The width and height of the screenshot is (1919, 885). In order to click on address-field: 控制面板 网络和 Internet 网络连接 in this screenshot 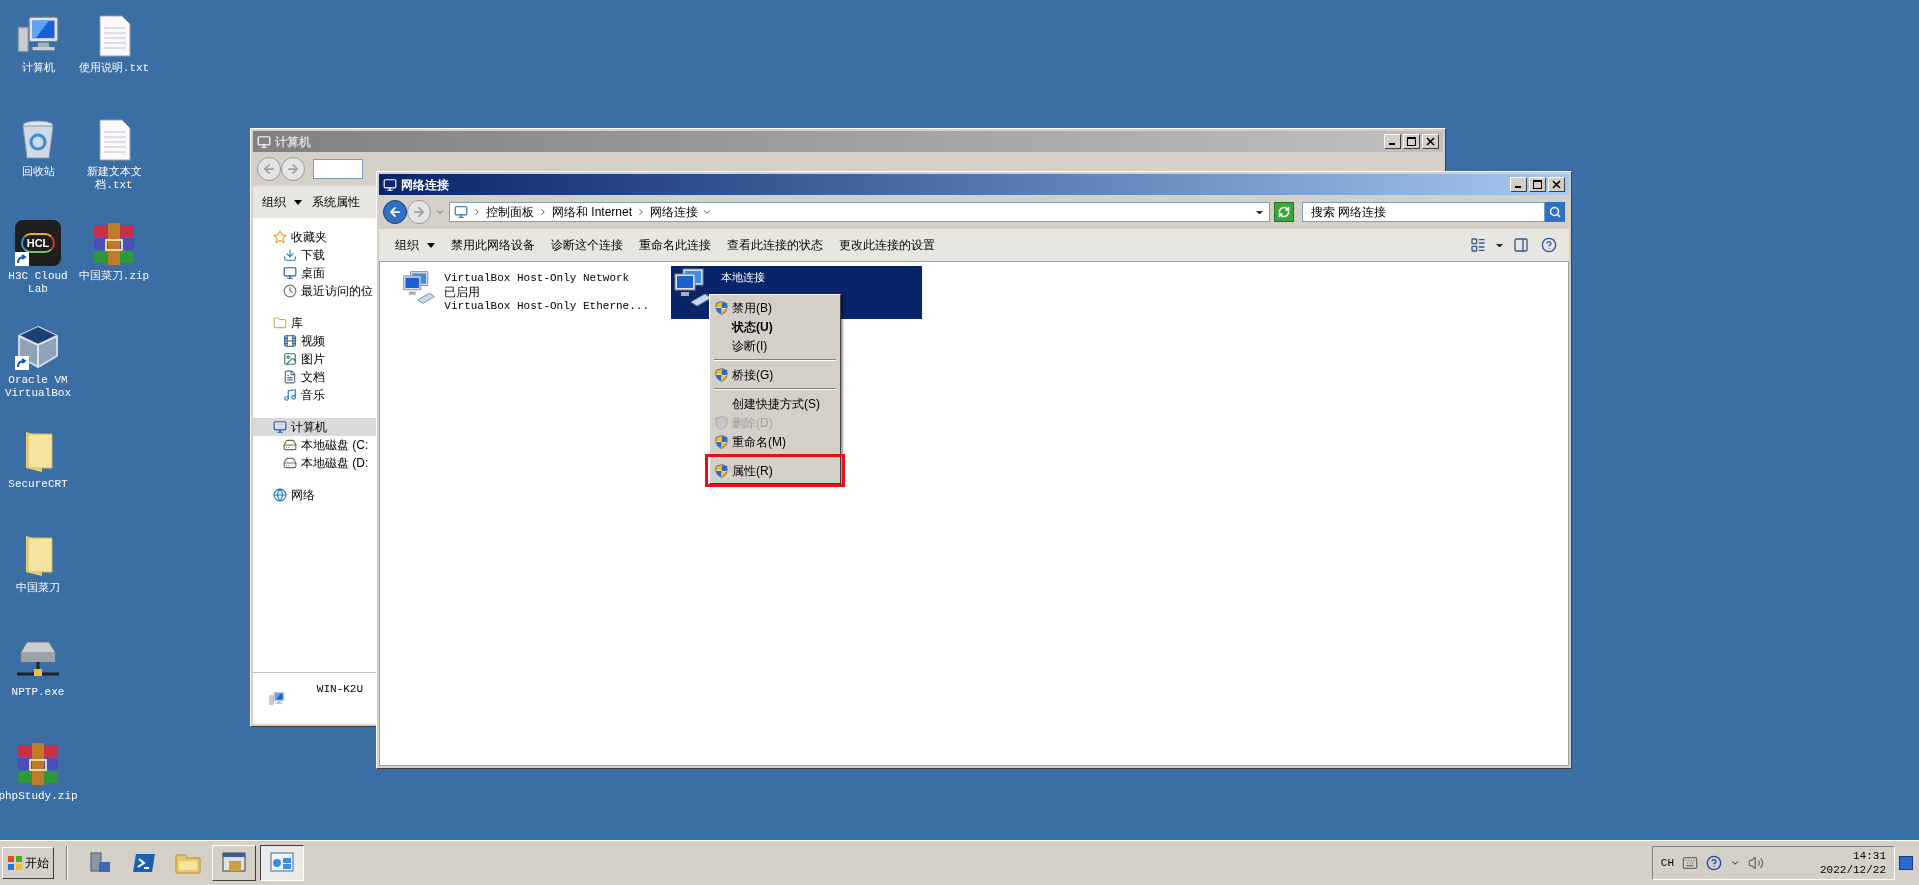, I will do `click(859, 212)`.